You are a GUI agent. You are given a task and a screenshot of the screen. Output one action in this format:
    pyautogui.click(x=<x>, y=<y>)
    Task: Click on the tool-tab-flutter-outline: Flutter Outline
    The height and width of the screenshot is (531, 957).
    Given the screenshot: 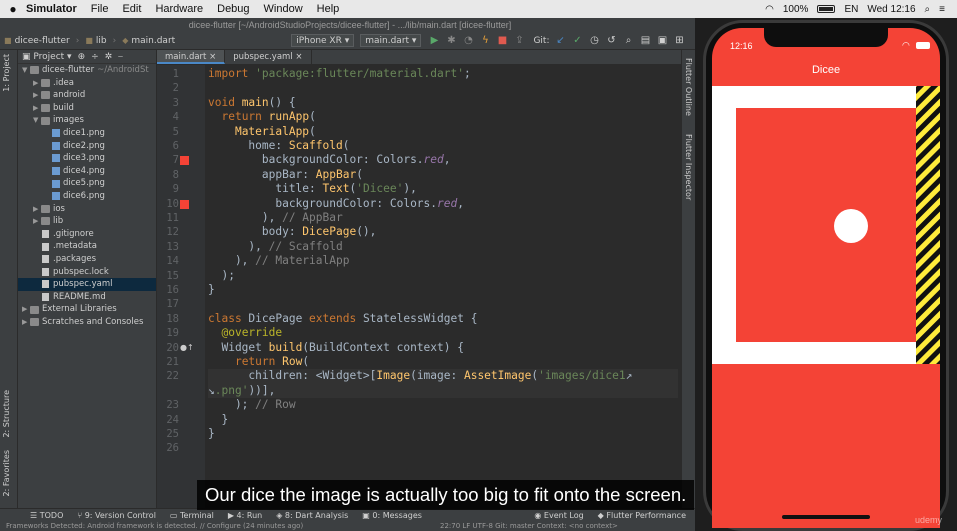 What is the action you would take?
    pyautogui.click(x=688, y=87)
    